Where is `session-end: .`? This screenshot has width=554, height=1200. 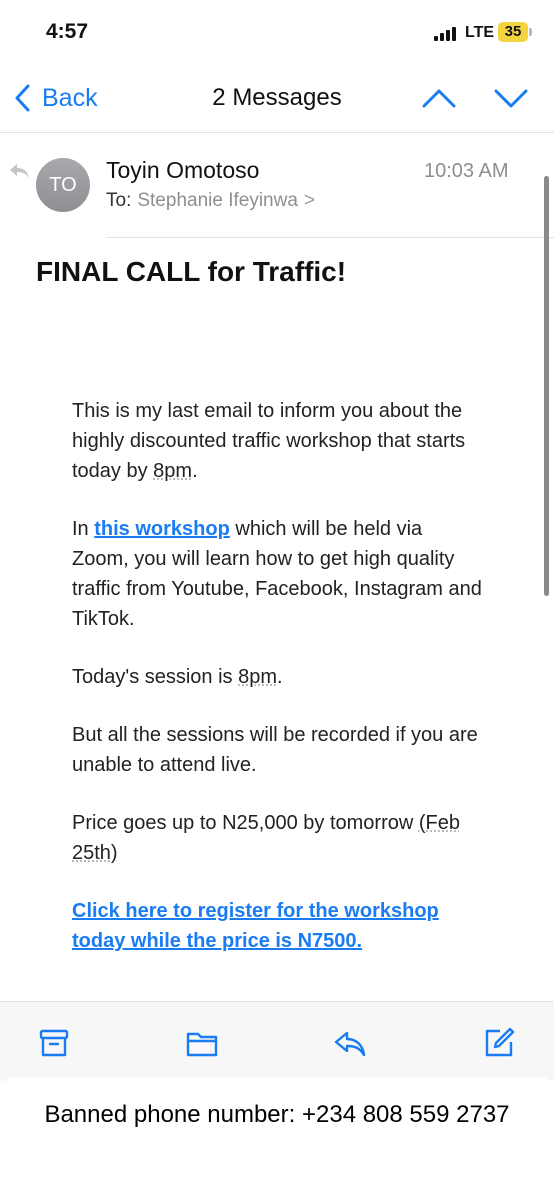
session-end: . is located at coordinates (280, 677).